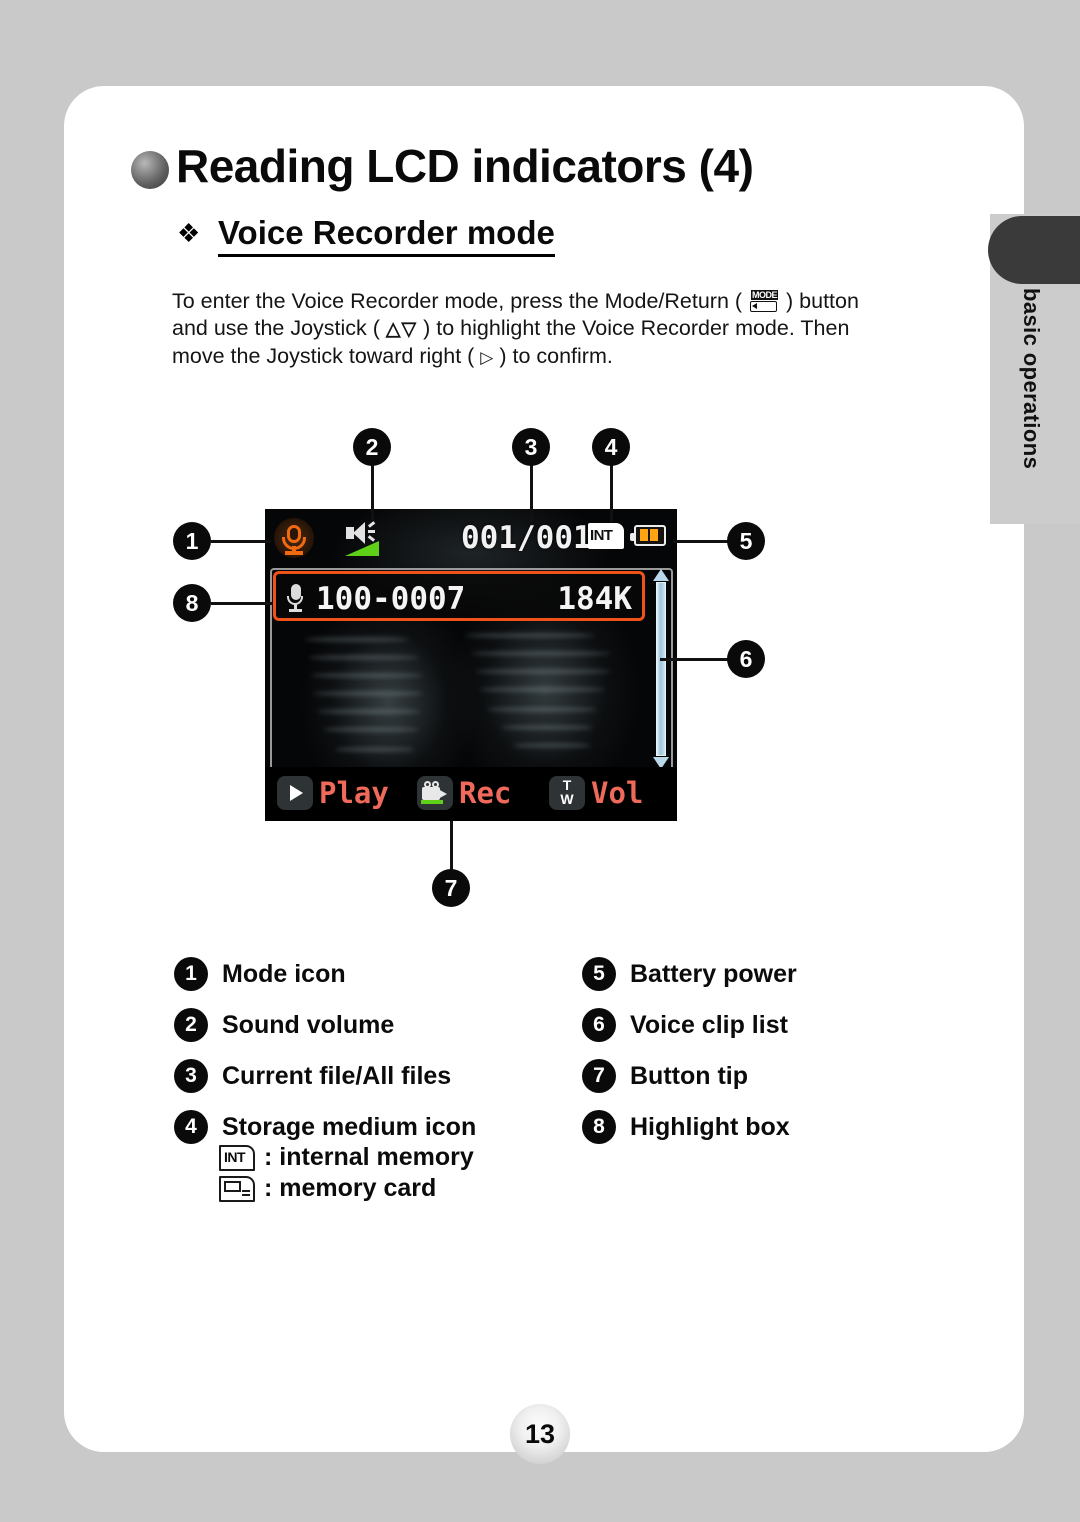 The height and width of the screenshot is (1522, 1080). I want to click on storage-medium-label: INT, so click(601, 535).